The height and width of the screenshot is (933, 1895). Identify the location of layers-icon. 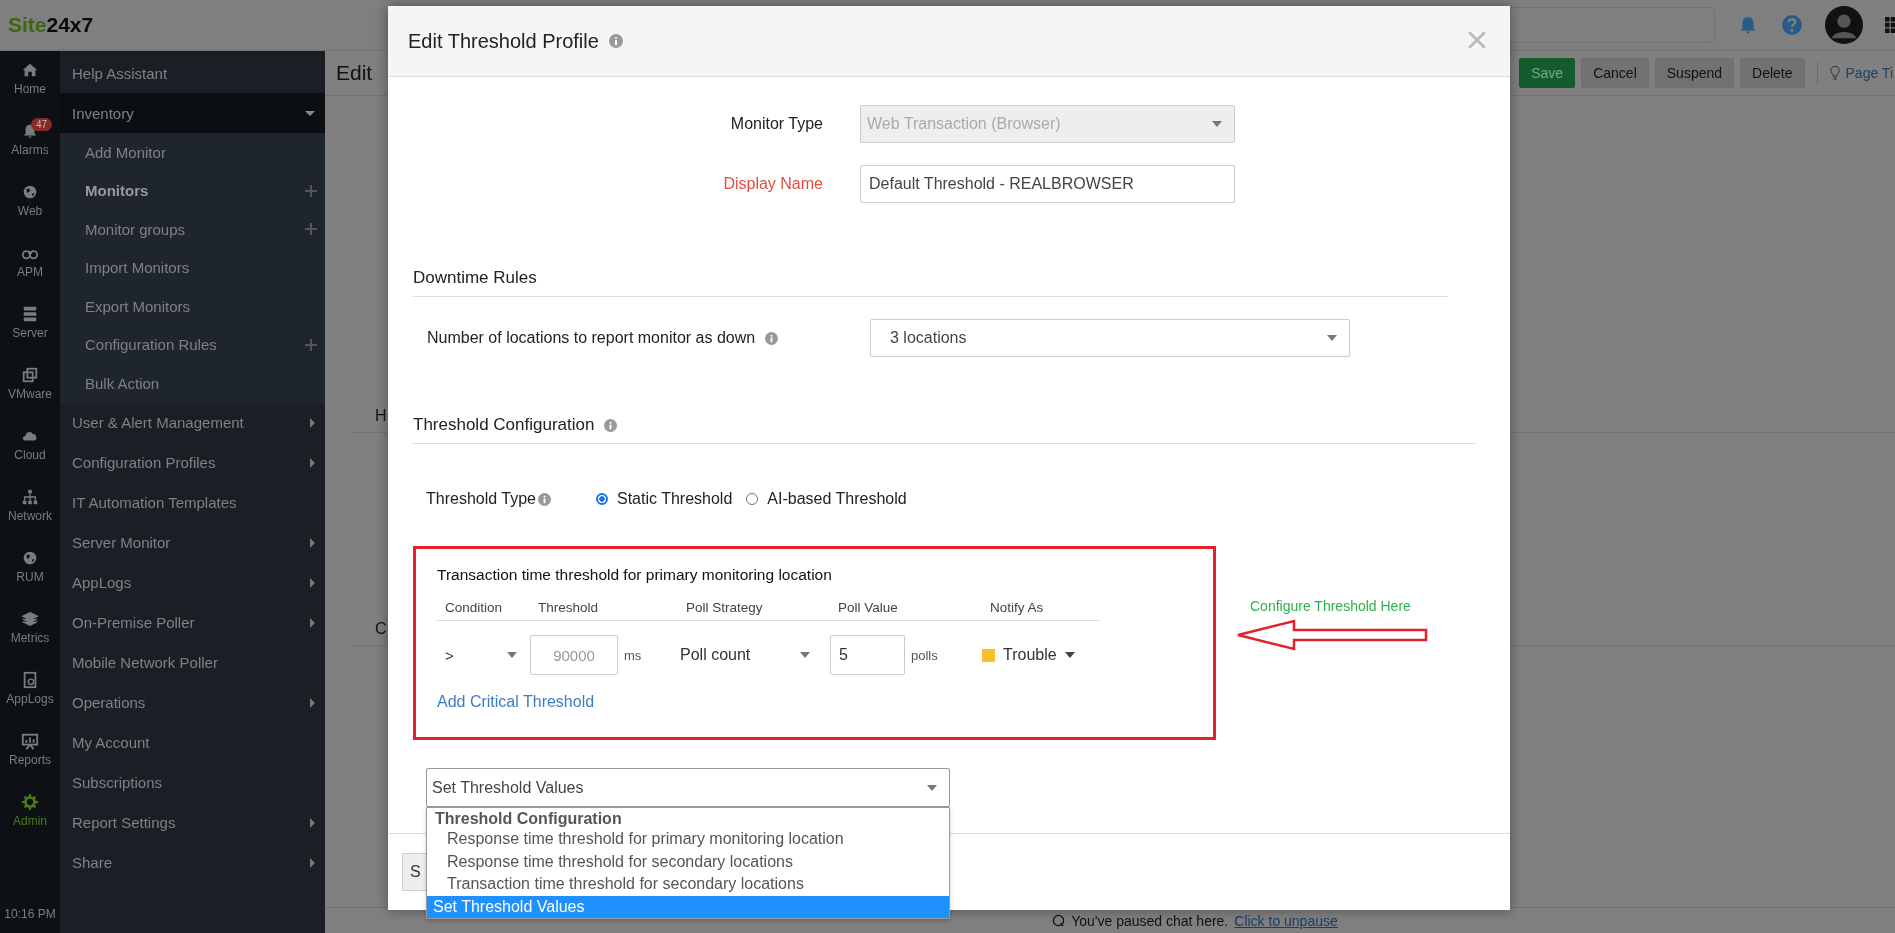
(30, 619).